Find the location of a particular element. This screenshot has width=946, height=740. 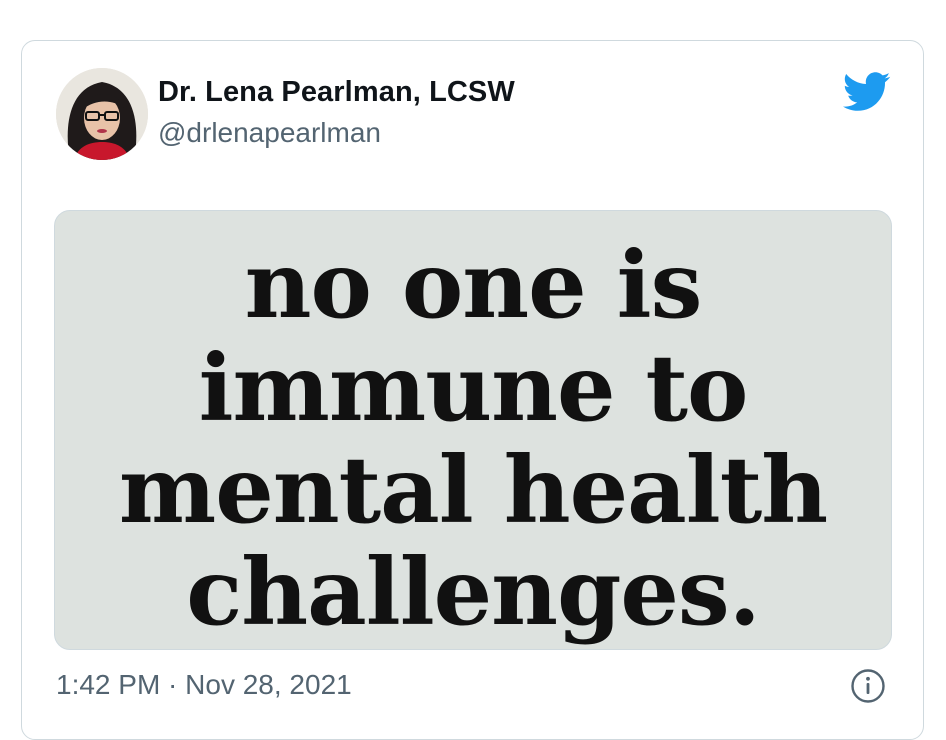

author-handle: @drlenapearlman is located at coordinates (269, 133).